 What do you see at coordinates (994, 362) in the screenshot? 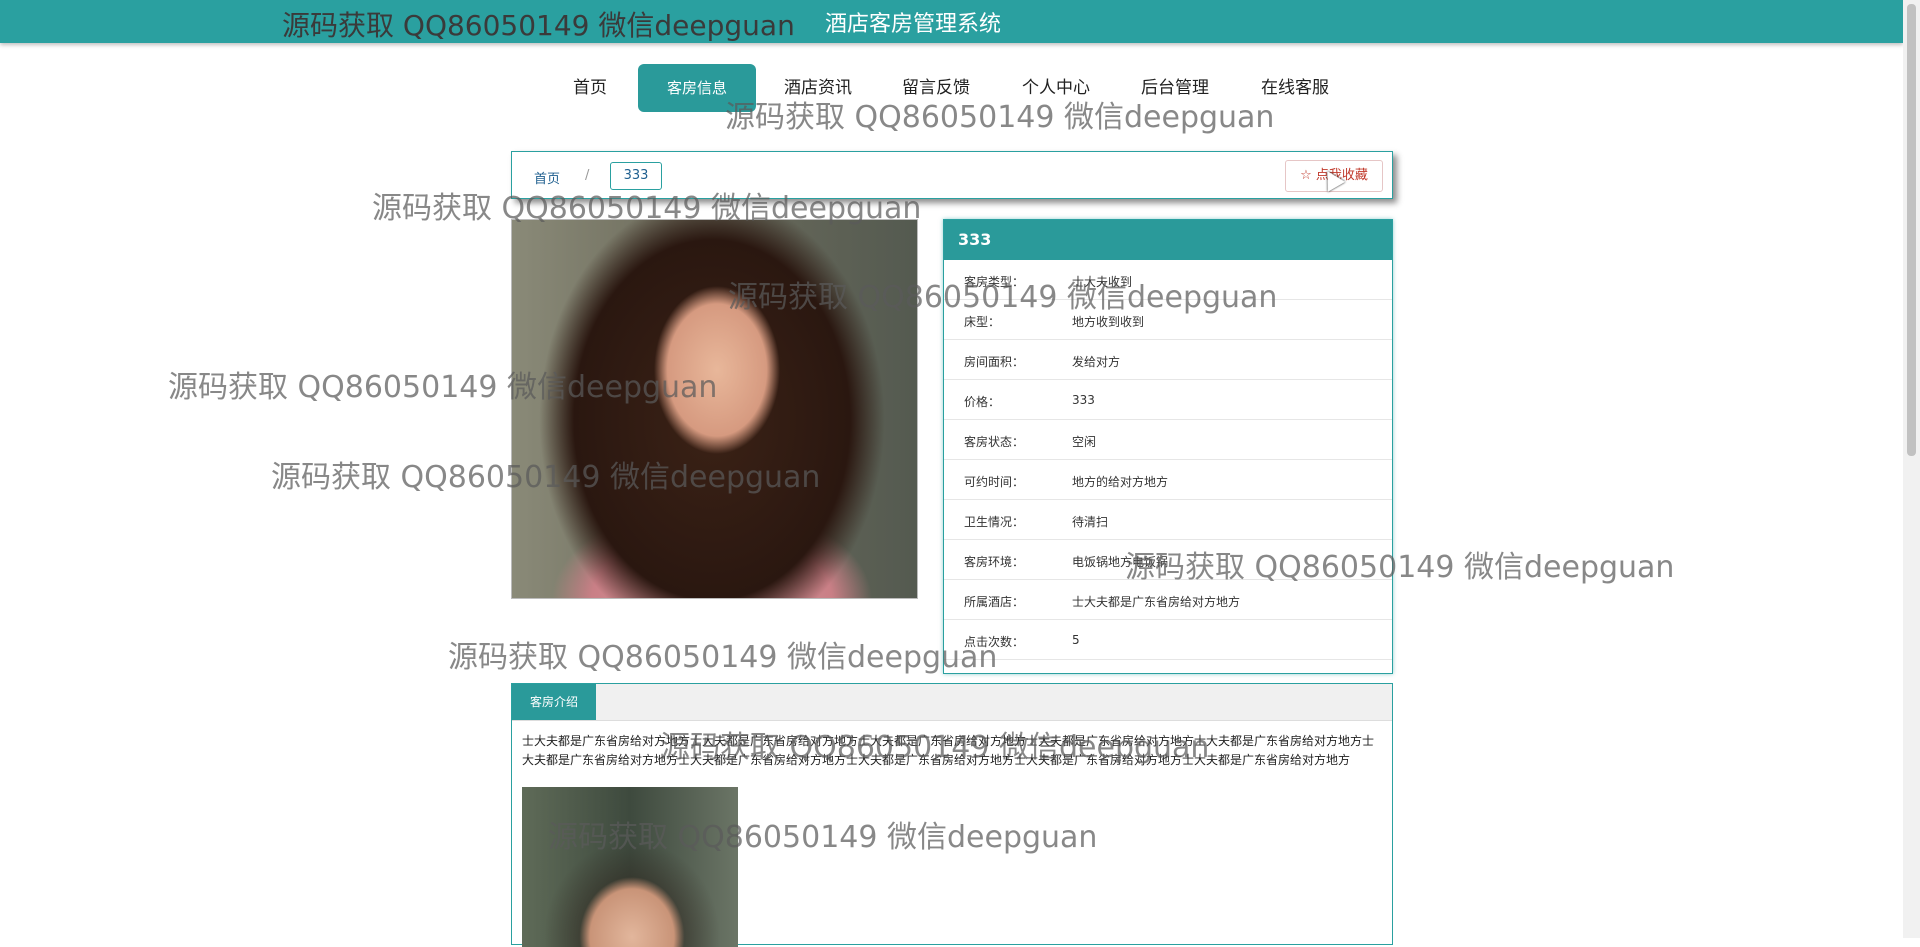
I see `info-label: 房间面积：` at bounding box center [994, 362].